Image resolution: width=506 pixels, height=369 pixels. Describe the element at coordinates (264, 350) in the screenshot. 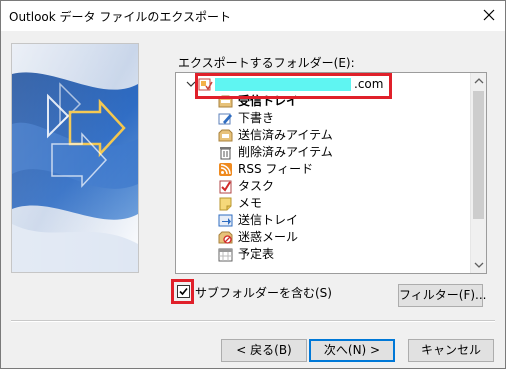

I see `back-button: < 戻る(B)` at that location.